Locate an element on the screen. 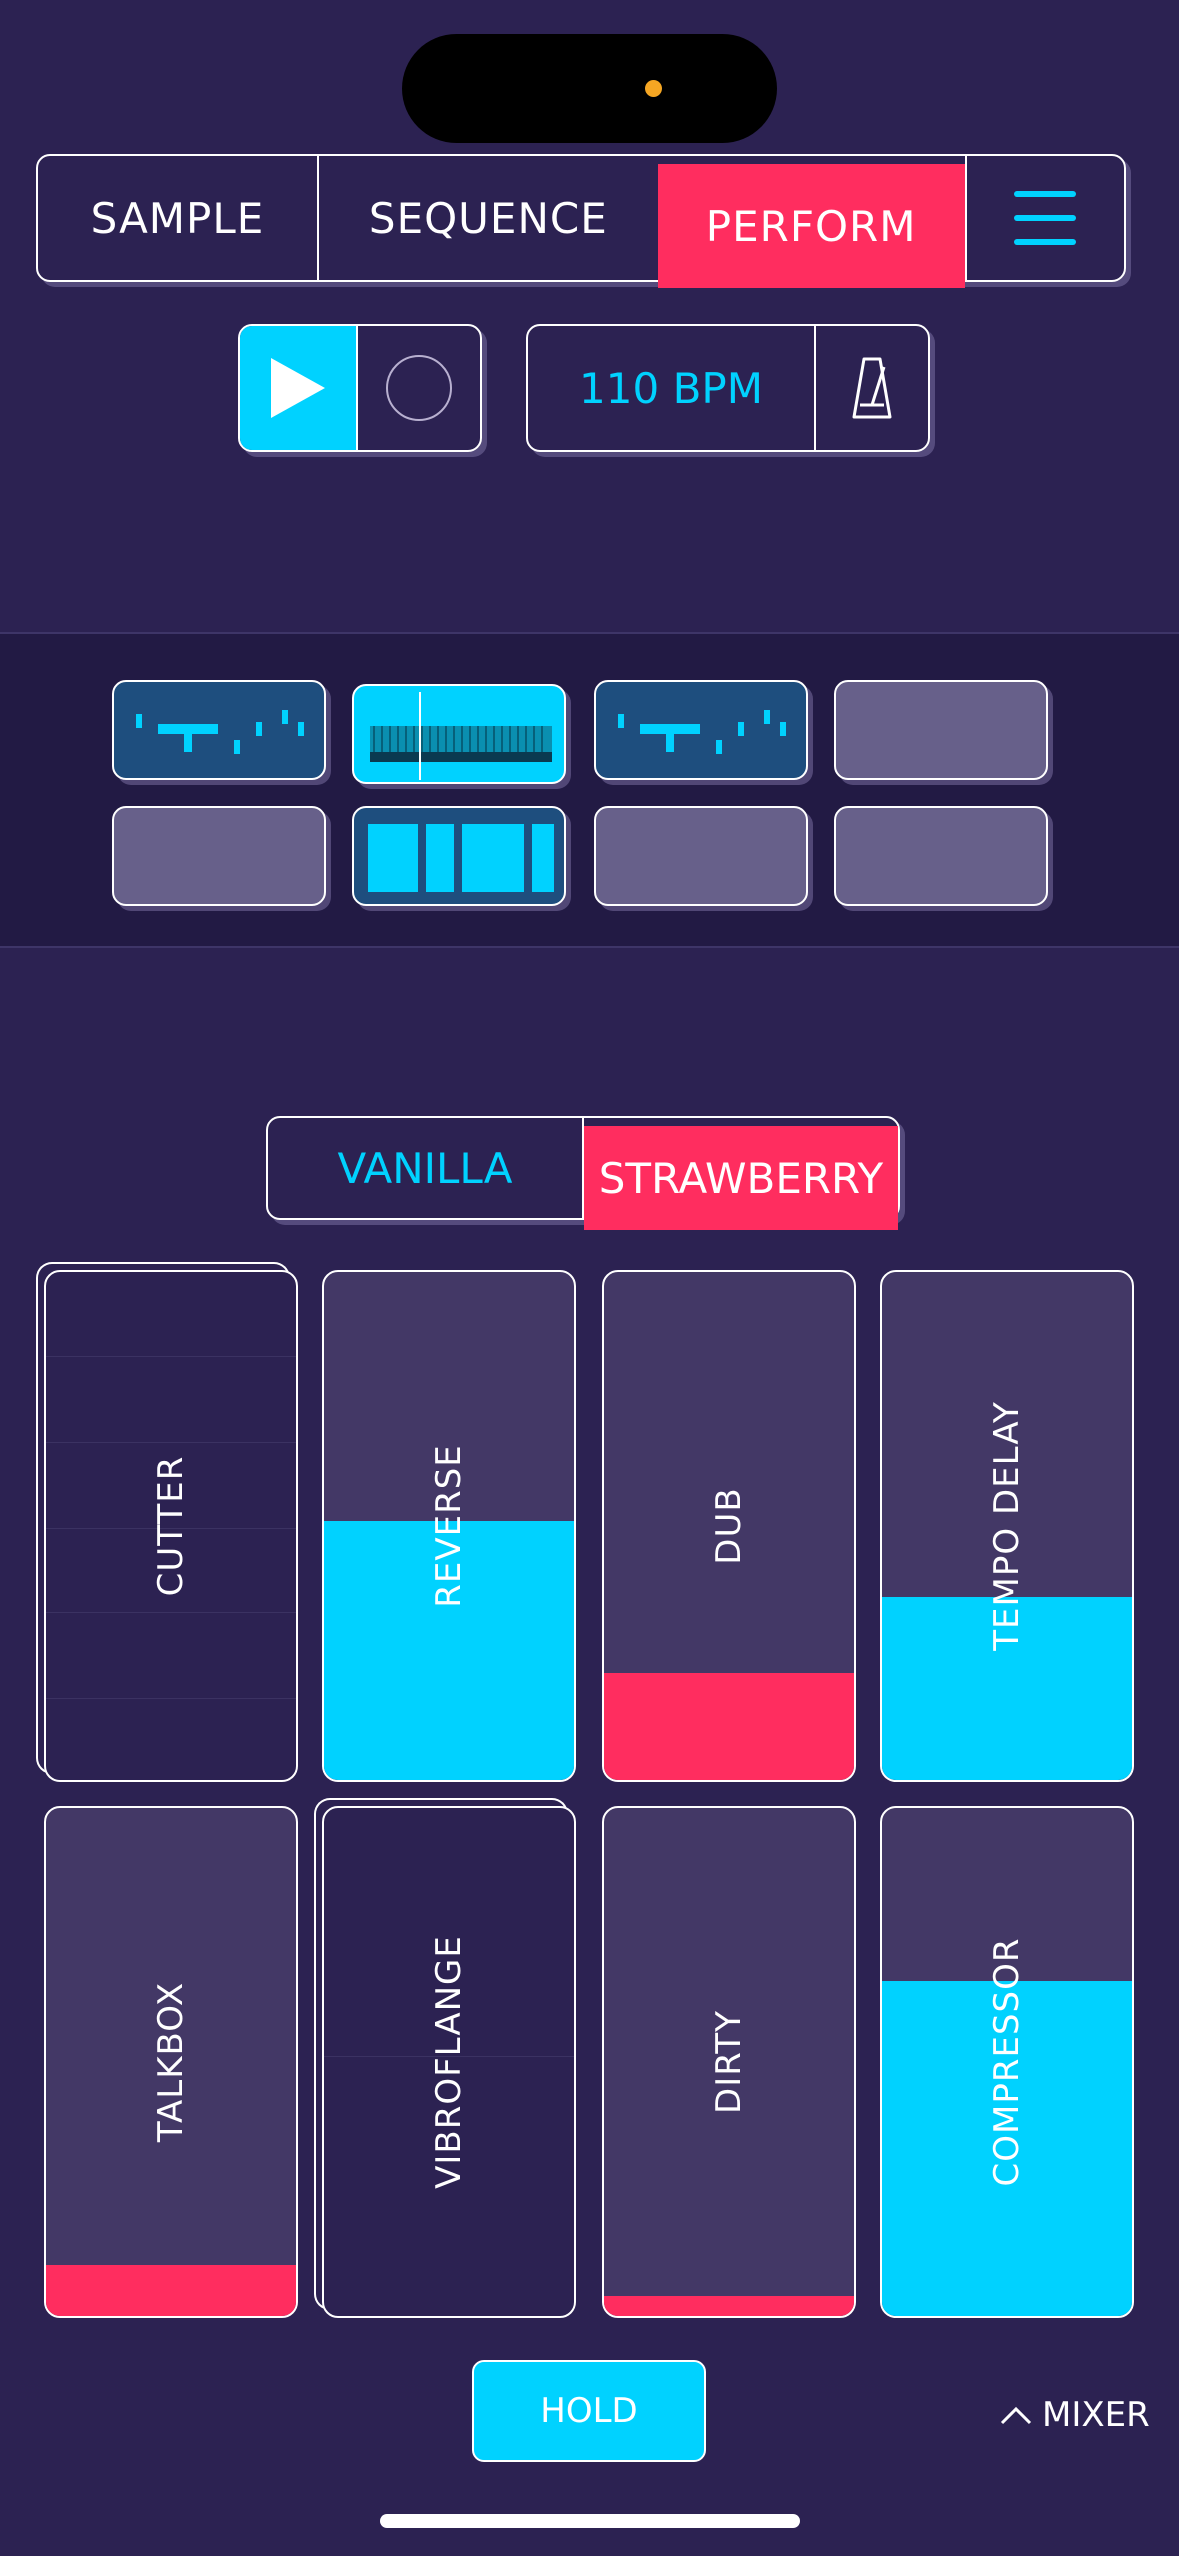 The height and width of the screenshot is (2556, 1179). fx-bank-toggle: VANILLA STRAWBERRY is located at coordinates (583, 1173).